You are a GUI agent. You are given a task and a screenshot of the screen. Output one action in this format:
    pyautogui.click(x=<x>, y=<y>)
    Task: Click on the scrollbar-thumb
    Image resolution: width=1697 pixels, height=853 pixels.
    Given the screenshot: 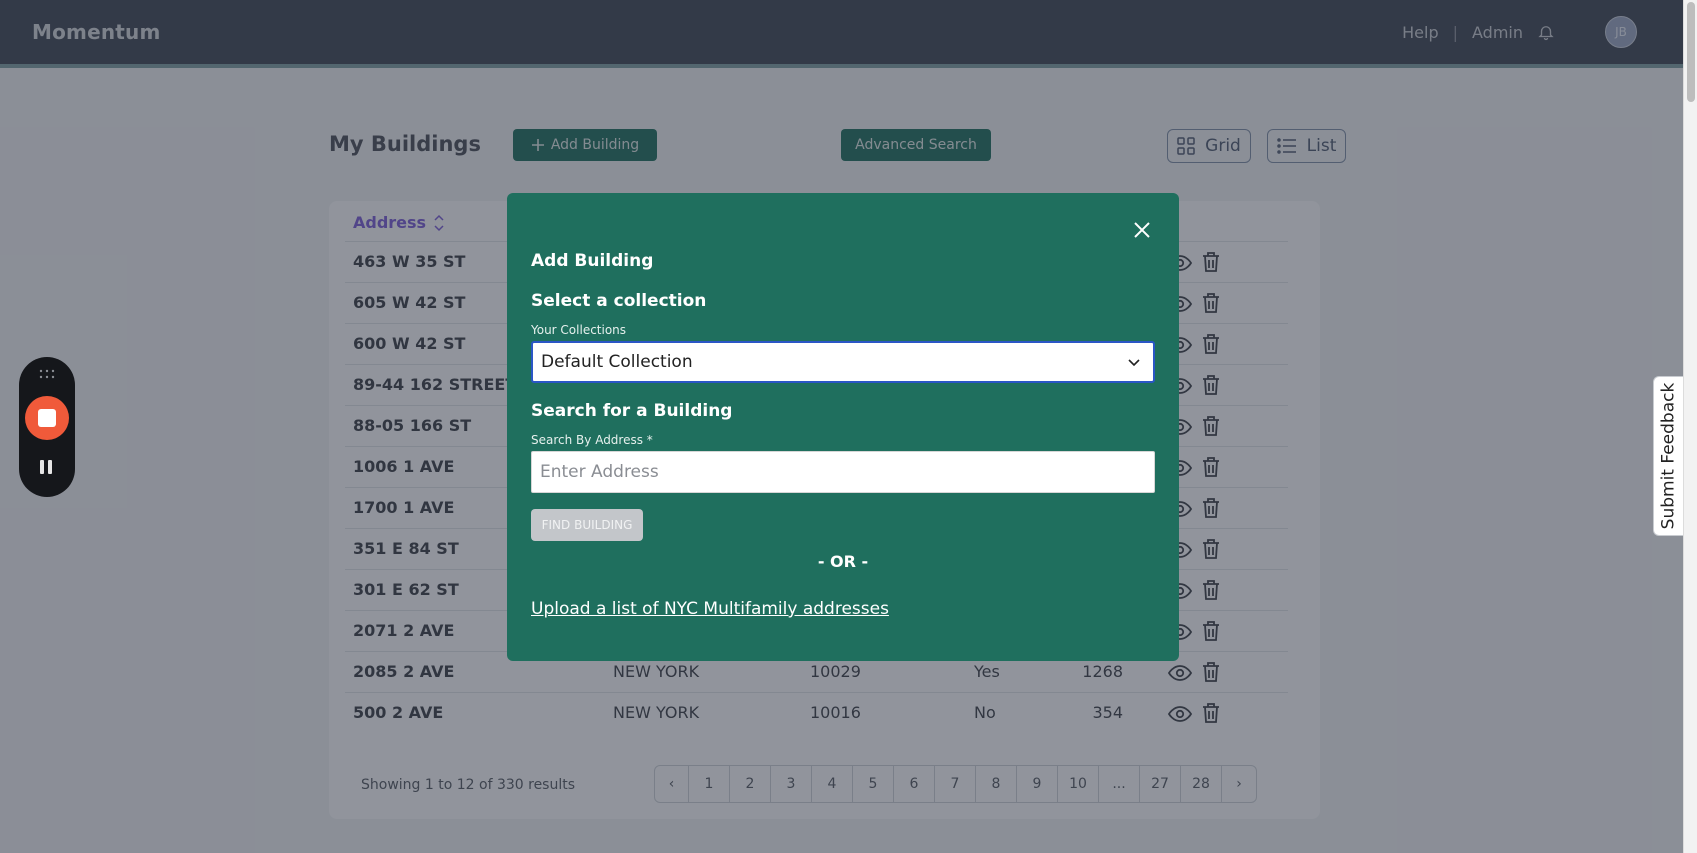 What is the action you would take?
    pyautogui.click(x=1691, y=52)
    